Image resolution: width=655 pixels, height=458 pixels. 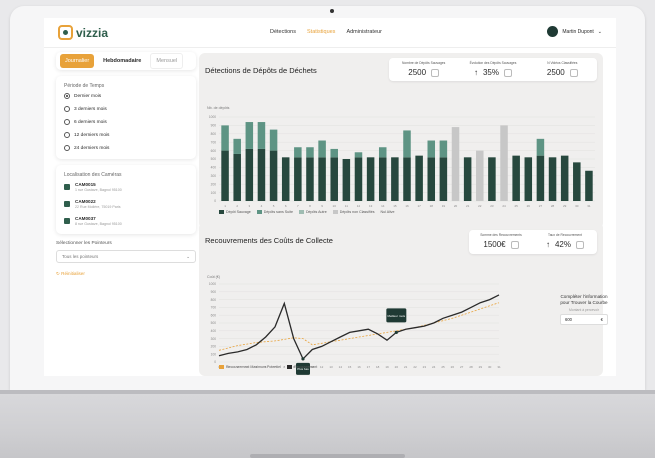 What do you see at coordinates (126, 274) in the screenshot?
I see `reset-link: ↻ Réinitialiser` at bounding box center [126, 274].